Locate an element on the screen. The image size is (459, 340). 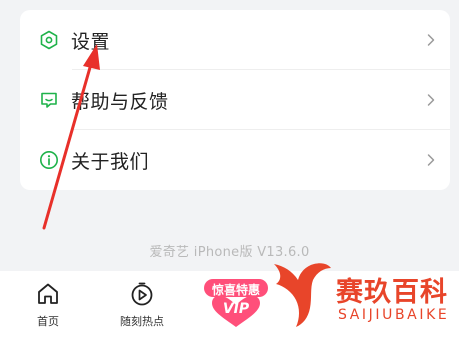
feedback-chat-icon is located at coordinates (49, 100).